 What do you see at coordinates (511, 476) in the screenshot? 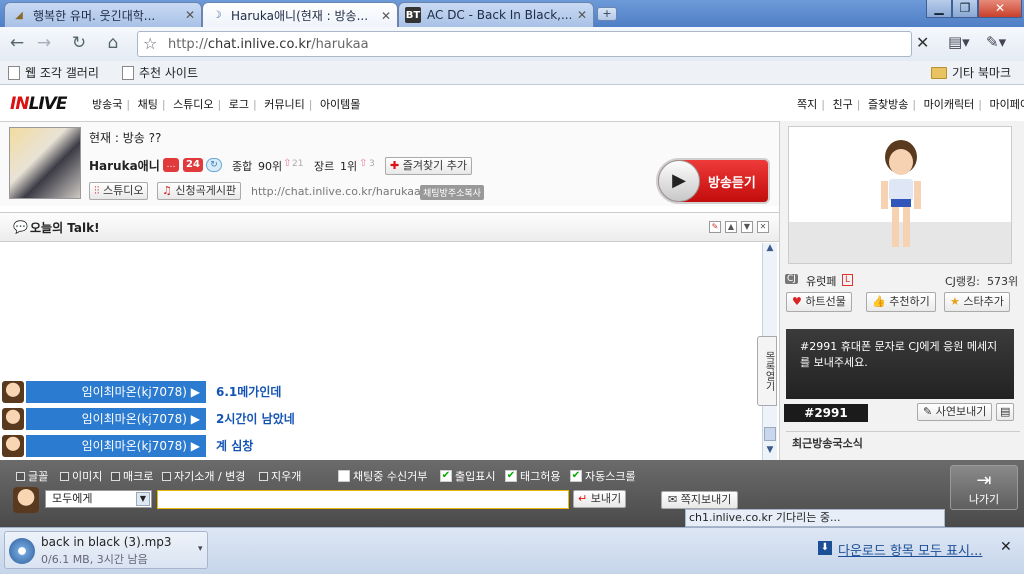
I see `checkmark-icon: ✔` at bounding box center [511, 476].